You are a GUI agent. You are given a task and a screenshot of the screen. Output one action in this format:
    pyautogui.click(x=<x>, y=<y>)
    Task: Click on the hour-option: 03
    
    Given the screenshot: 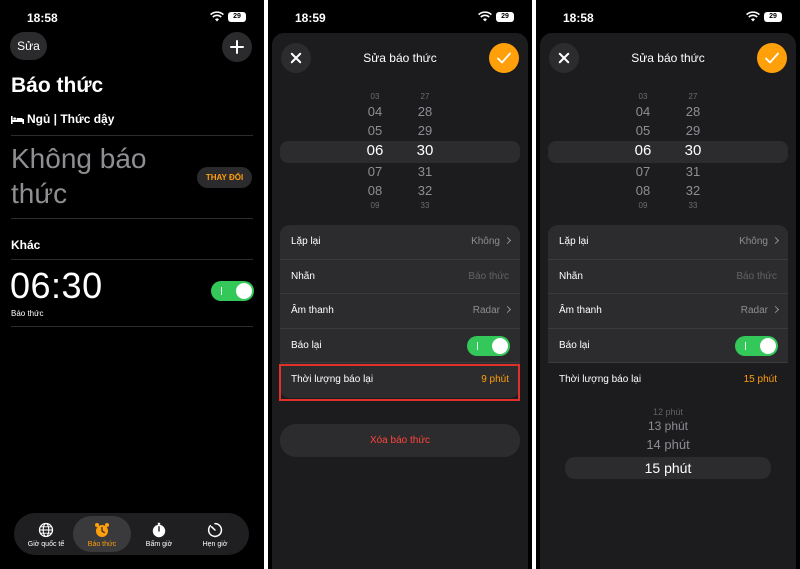 What is the action you would take?
    pyautogui.click(x=375, y=96)
    